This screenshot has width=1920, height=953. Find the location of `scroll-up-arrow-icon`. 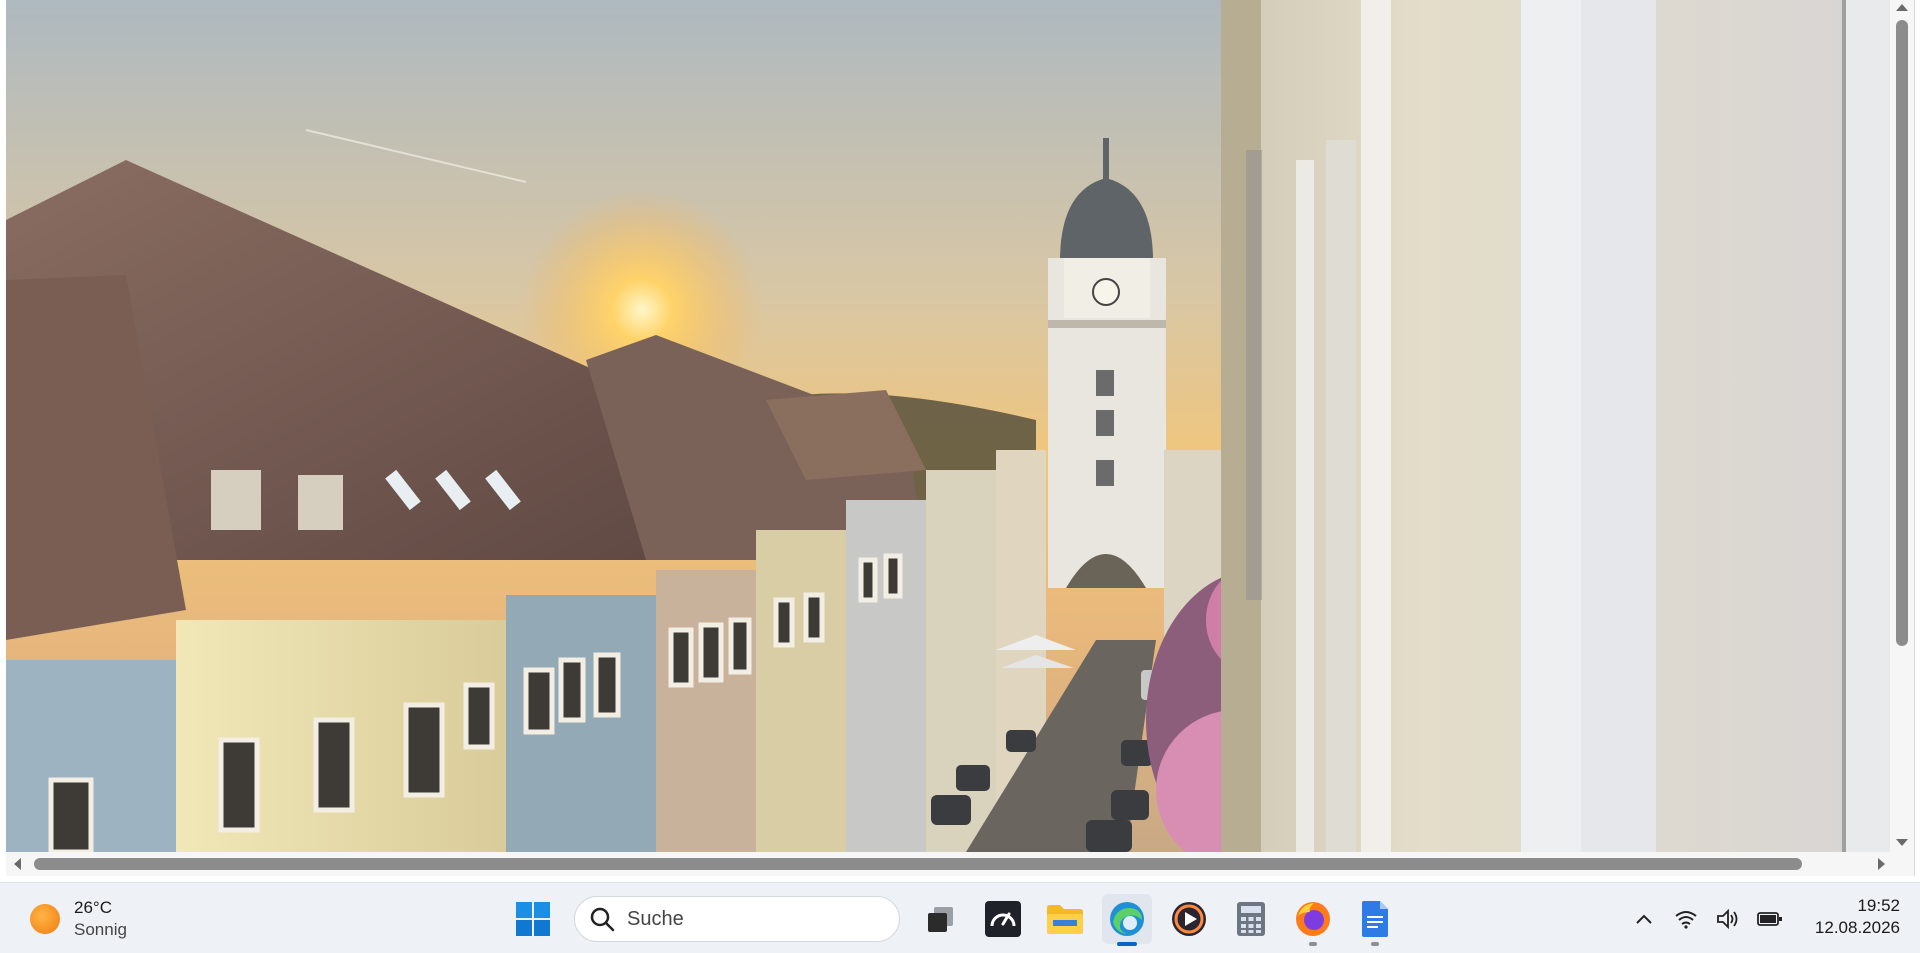

scroll-up-arrow-icon is located at coordinates (1902, 7).